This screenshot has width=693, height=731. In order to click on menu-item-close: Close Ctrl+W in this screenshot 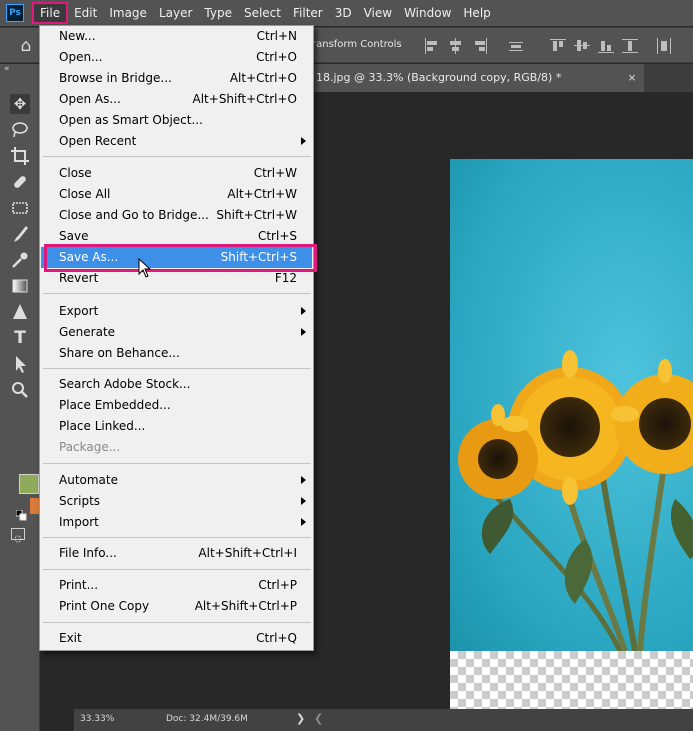, I will do `click(176, 173)`.